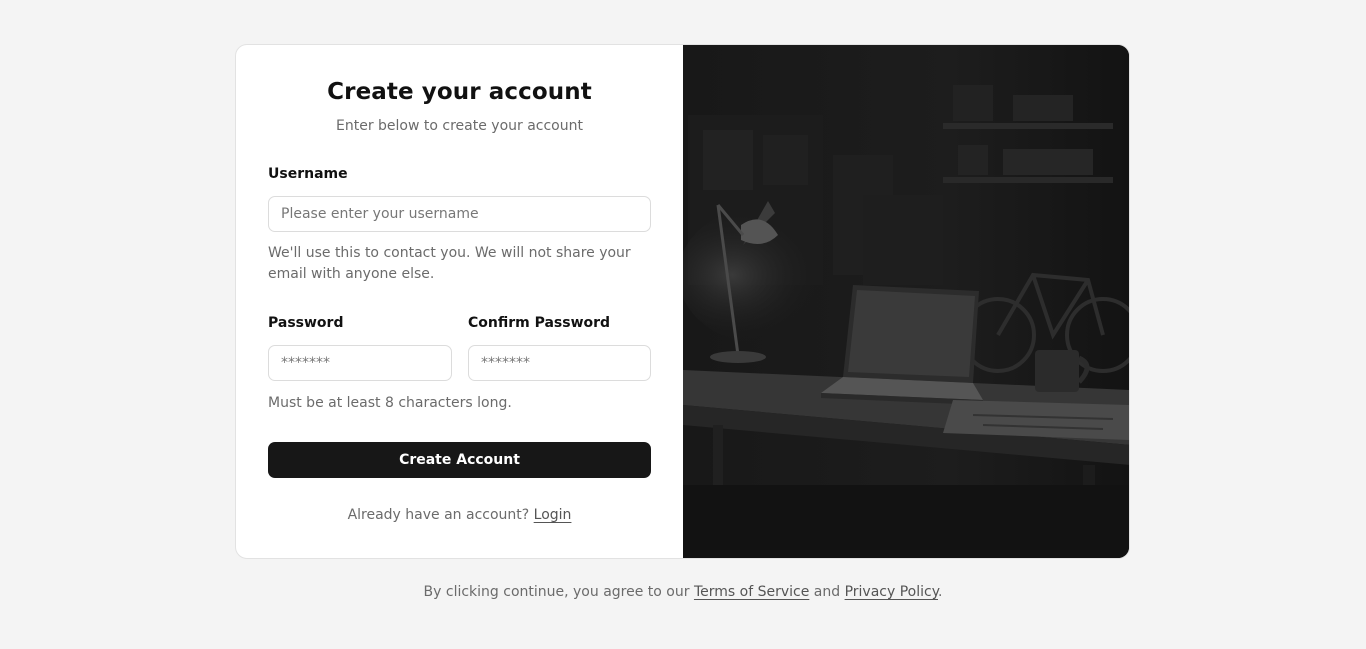 This screenshot has height=649, width=1366. Describe the element at coordinates (360, 363) in the screenshot. I see `password-input` at that location.